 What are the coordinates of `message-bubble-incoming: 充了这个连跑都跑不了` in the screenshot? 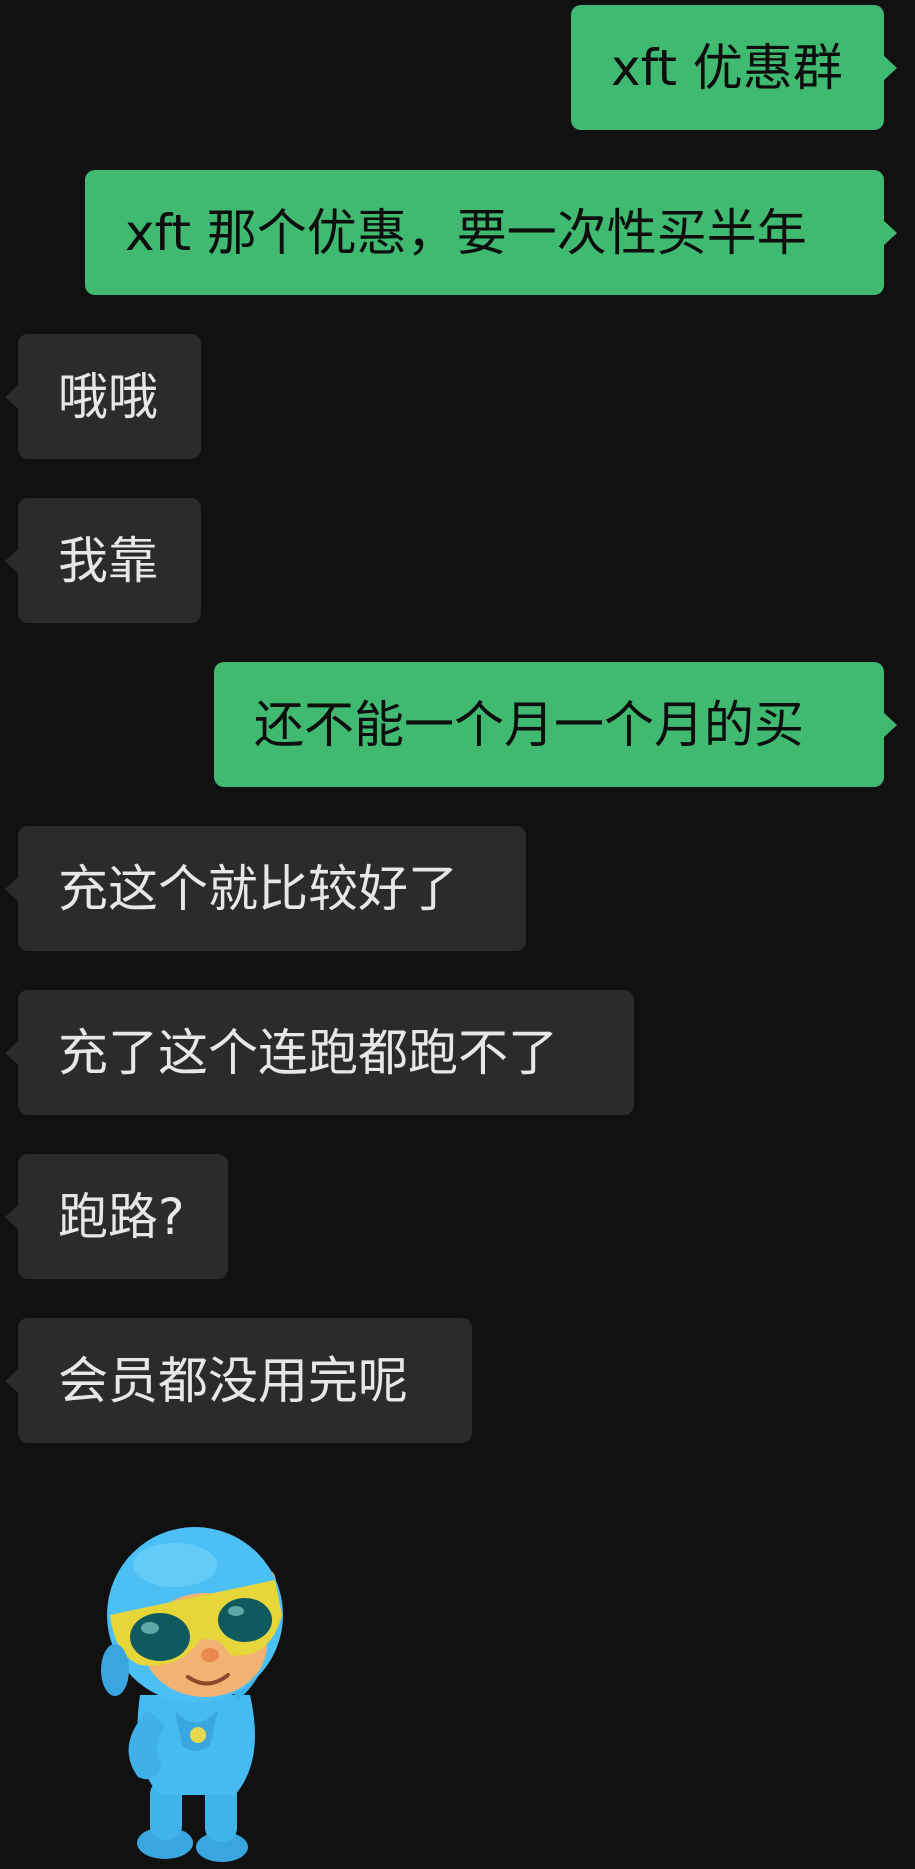 It's located at (319, 1052).